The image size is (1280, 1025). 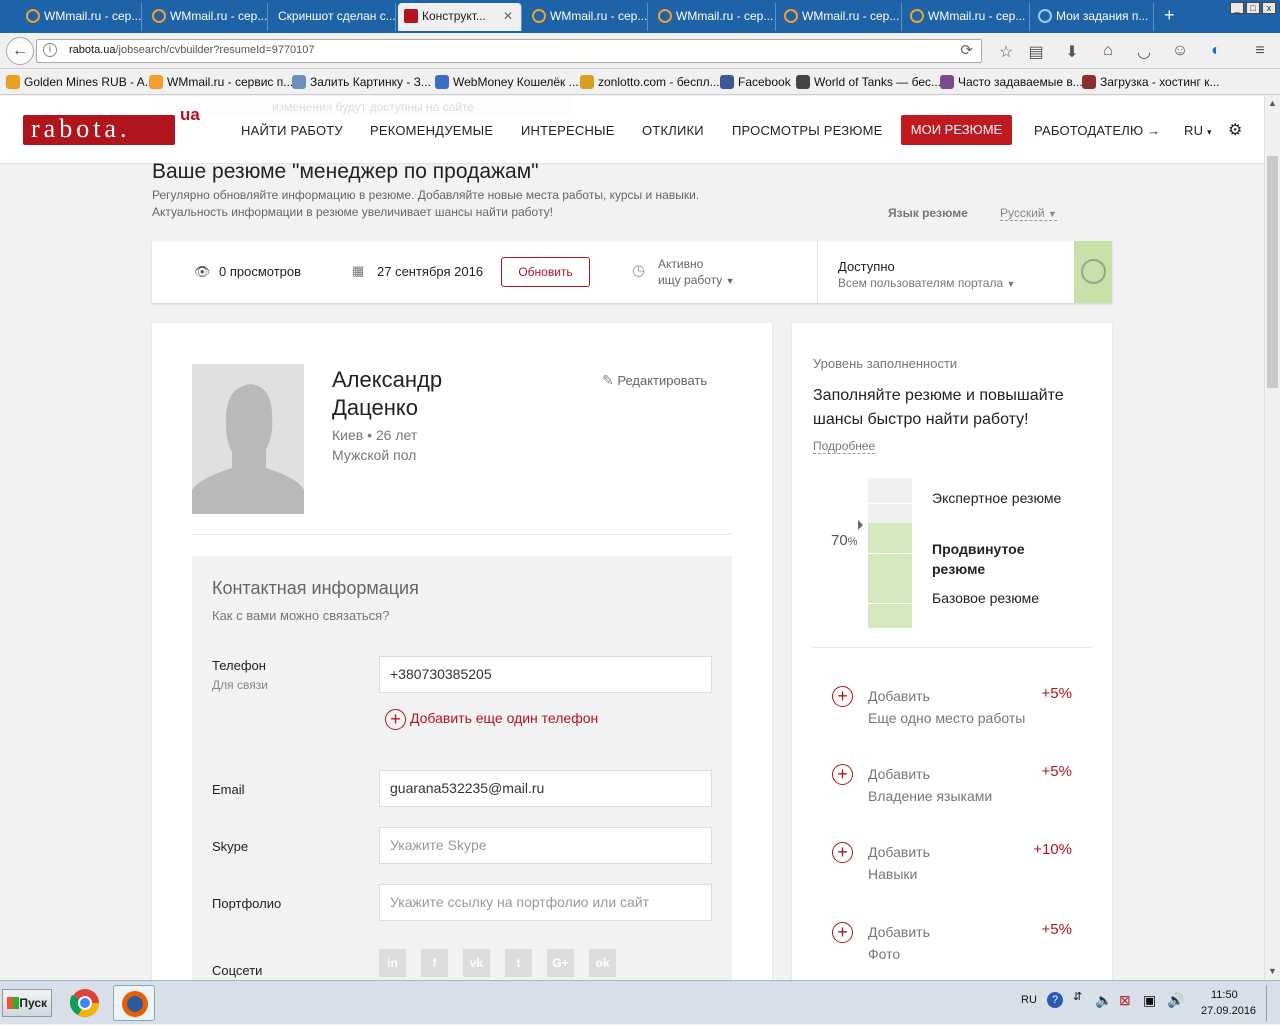 What do you see at coordinates (560, 963) in the screenshot?
I see `google-plus-icon: G+` at bounding box center [560, 963].